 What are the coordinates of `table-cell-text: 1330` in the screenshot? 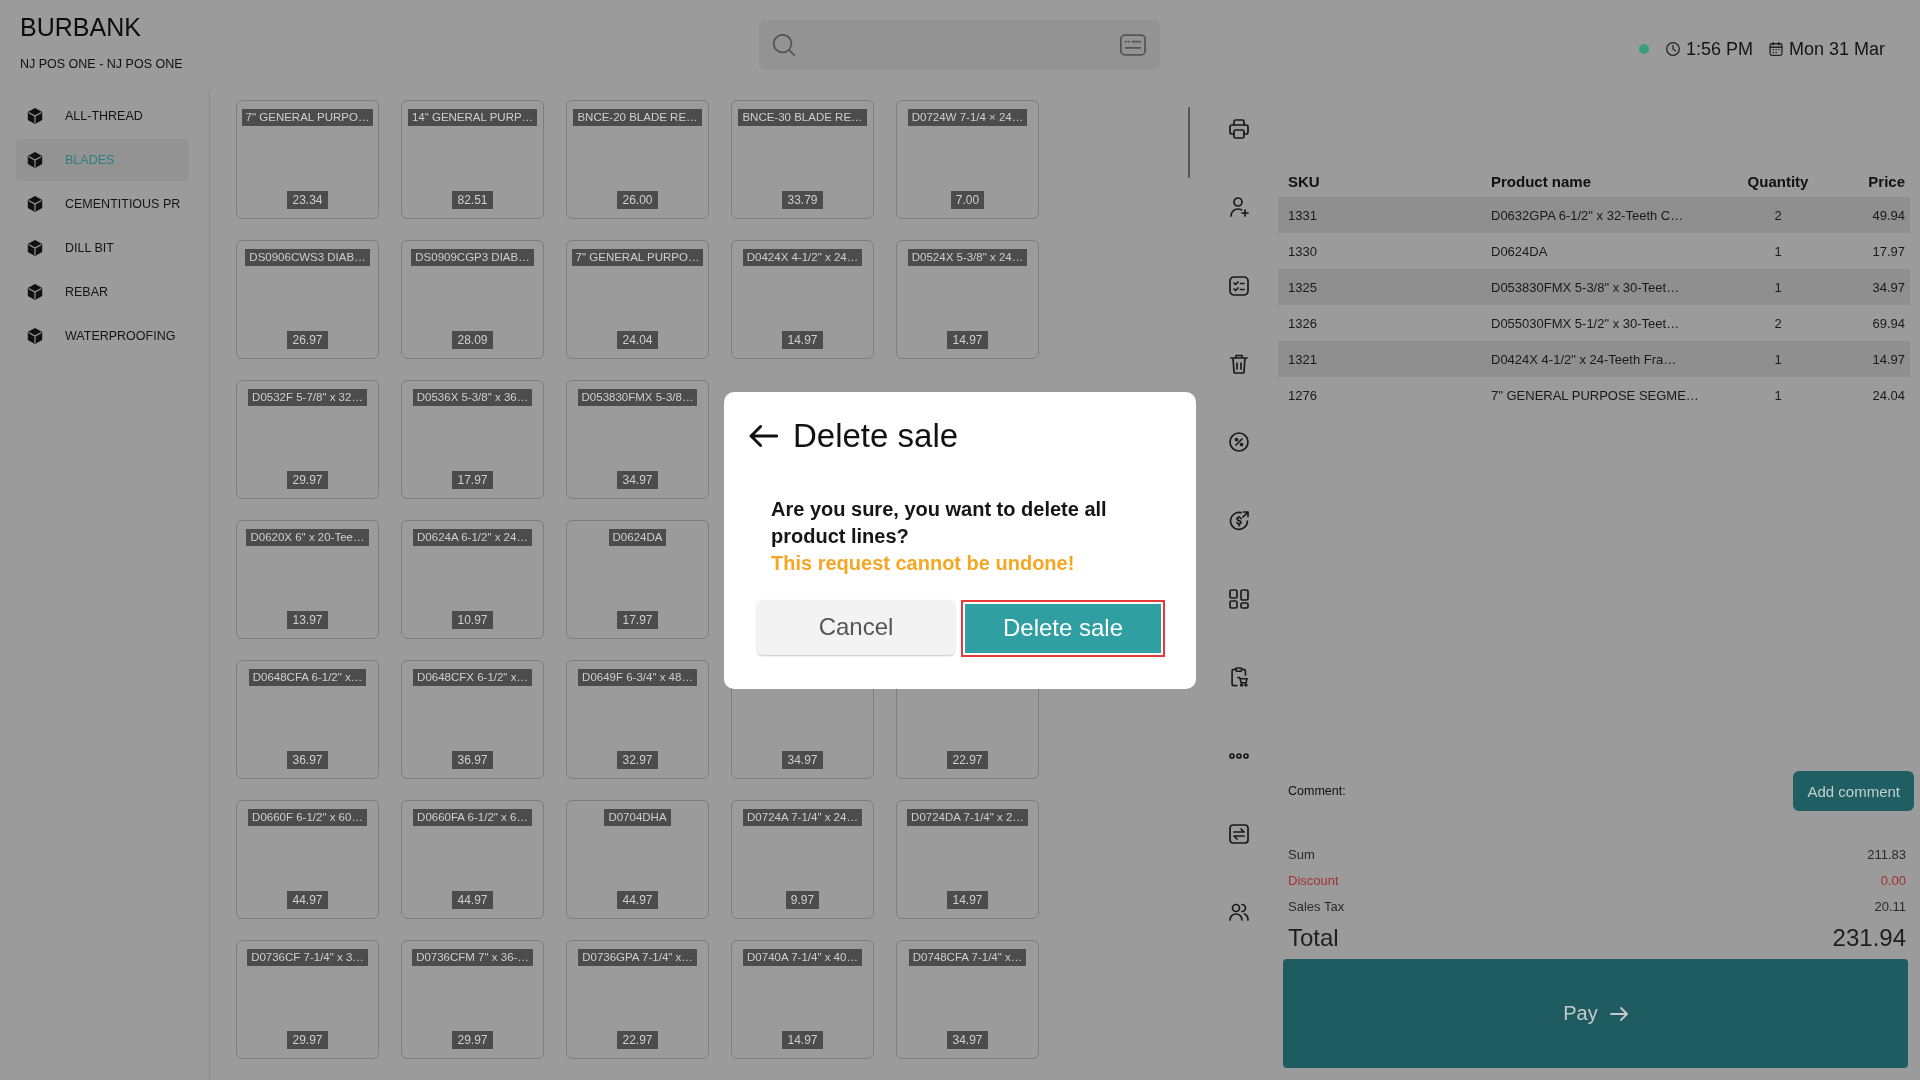 It's located at (1302, 251).